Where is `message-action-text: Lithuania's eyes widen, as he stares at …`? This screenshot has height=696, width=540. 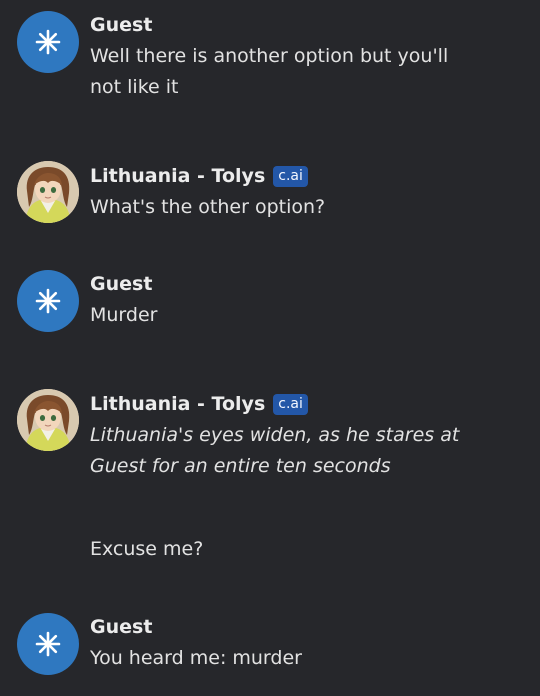 message-action-text: Lithuania's eyes widen, as he stares at … is located at coordinates (300, 451).